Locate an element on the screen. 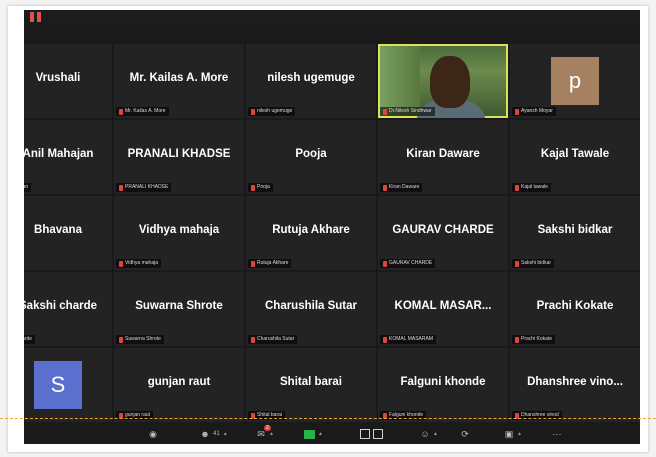 The height and width of the screenshot is (457, 656). participant-tile: GAURAV CHARDE GAURAV CHARDE is located at coordinates (443, 233).